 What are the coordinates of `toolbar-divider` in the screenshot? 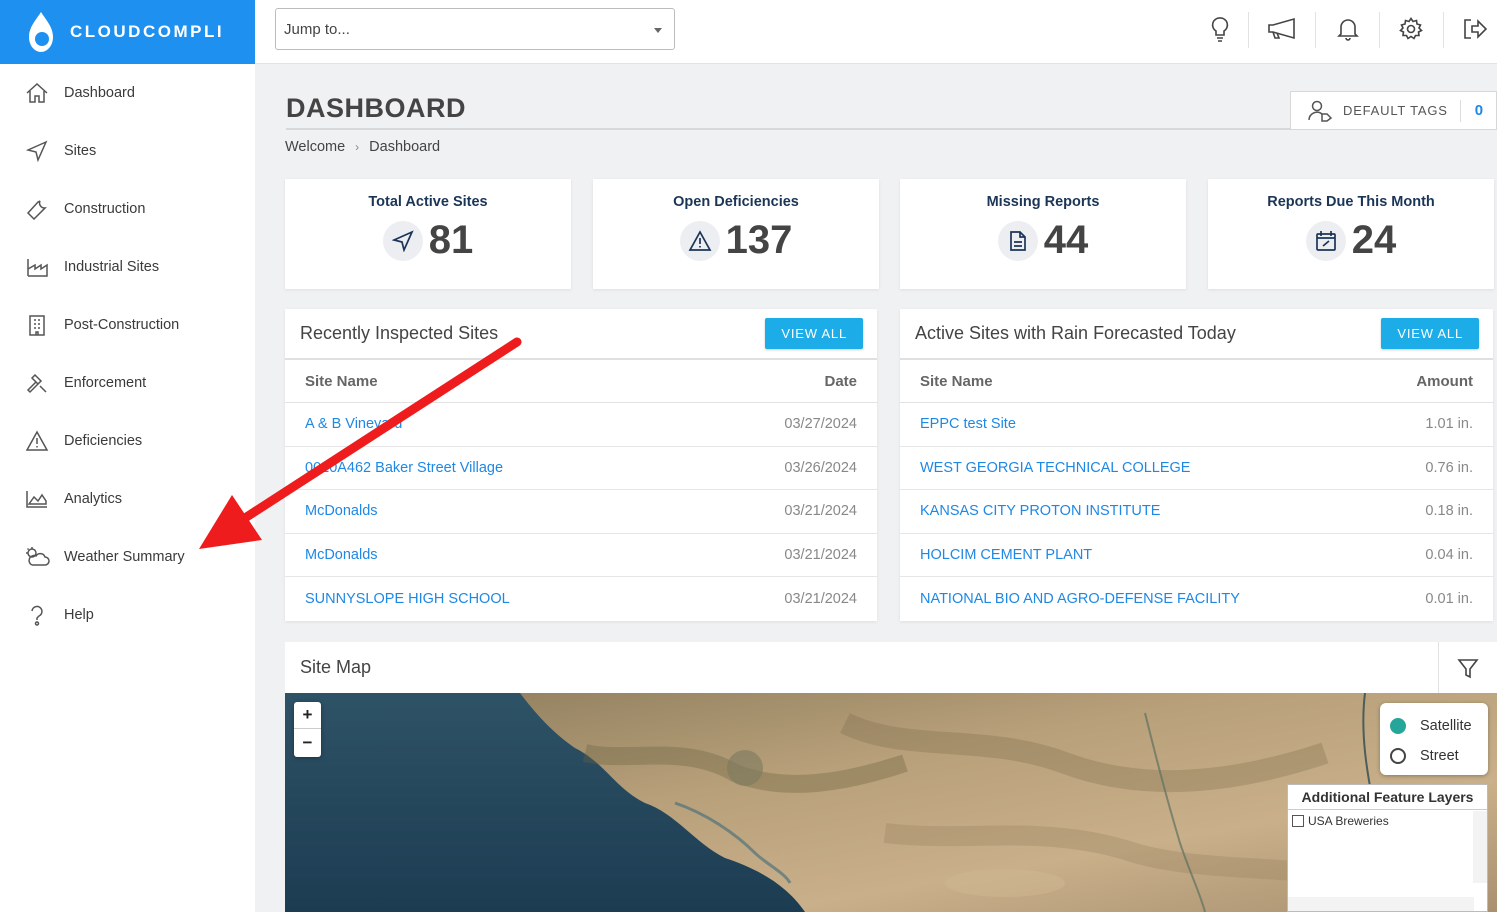 It's located at (1443, 30).